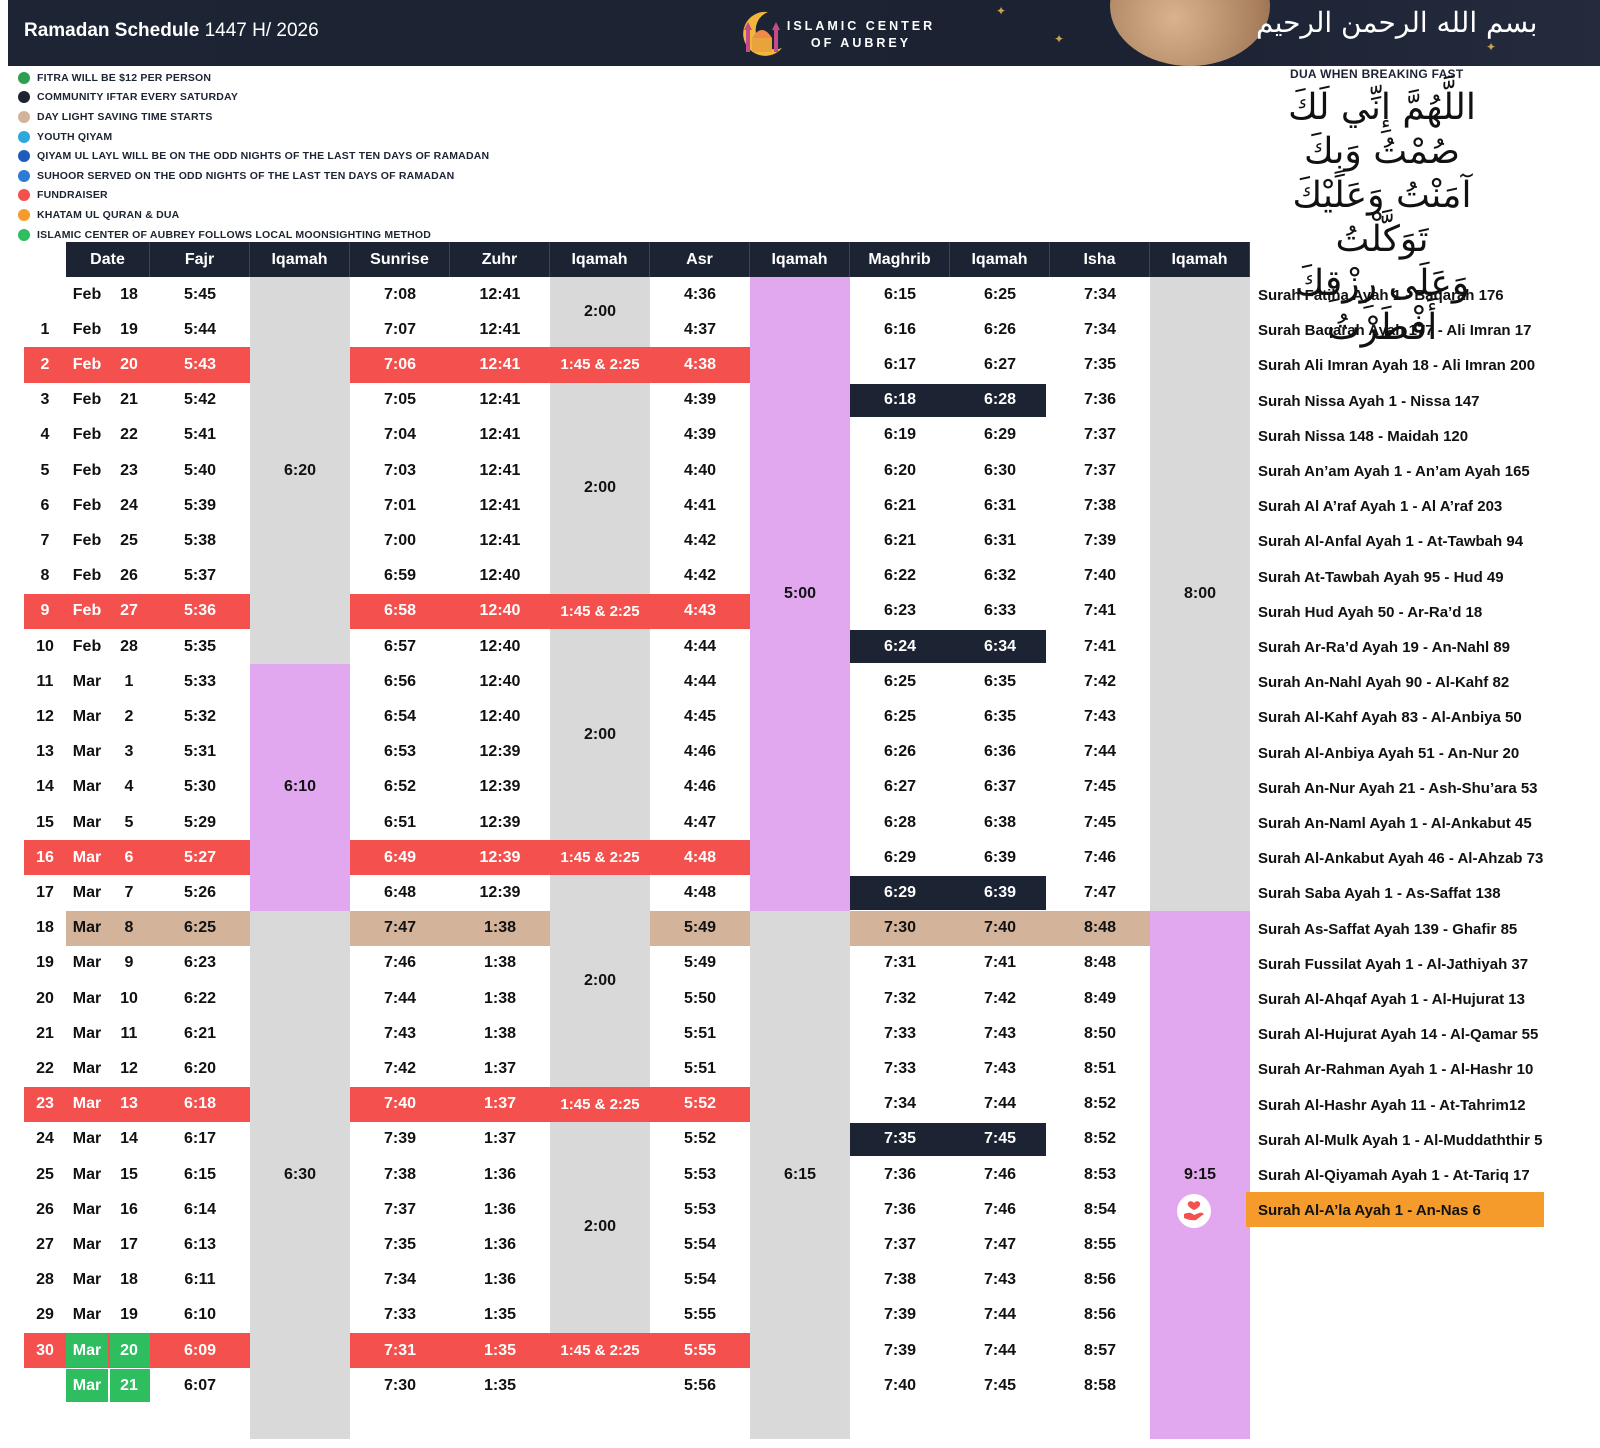 Image resolution: width=1600 pixels, height=1448 pixels. What do you see at coordinates (45, 435) in the screenshot?
I see `day-number: 4` at bounding box center [45, 435].